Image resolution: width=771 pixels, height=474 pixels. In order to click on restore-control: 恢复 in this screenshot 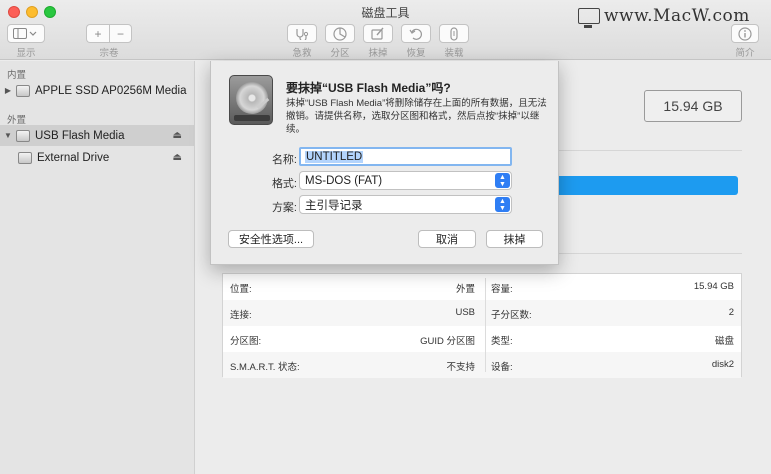, I will do `click(416, 41)`.